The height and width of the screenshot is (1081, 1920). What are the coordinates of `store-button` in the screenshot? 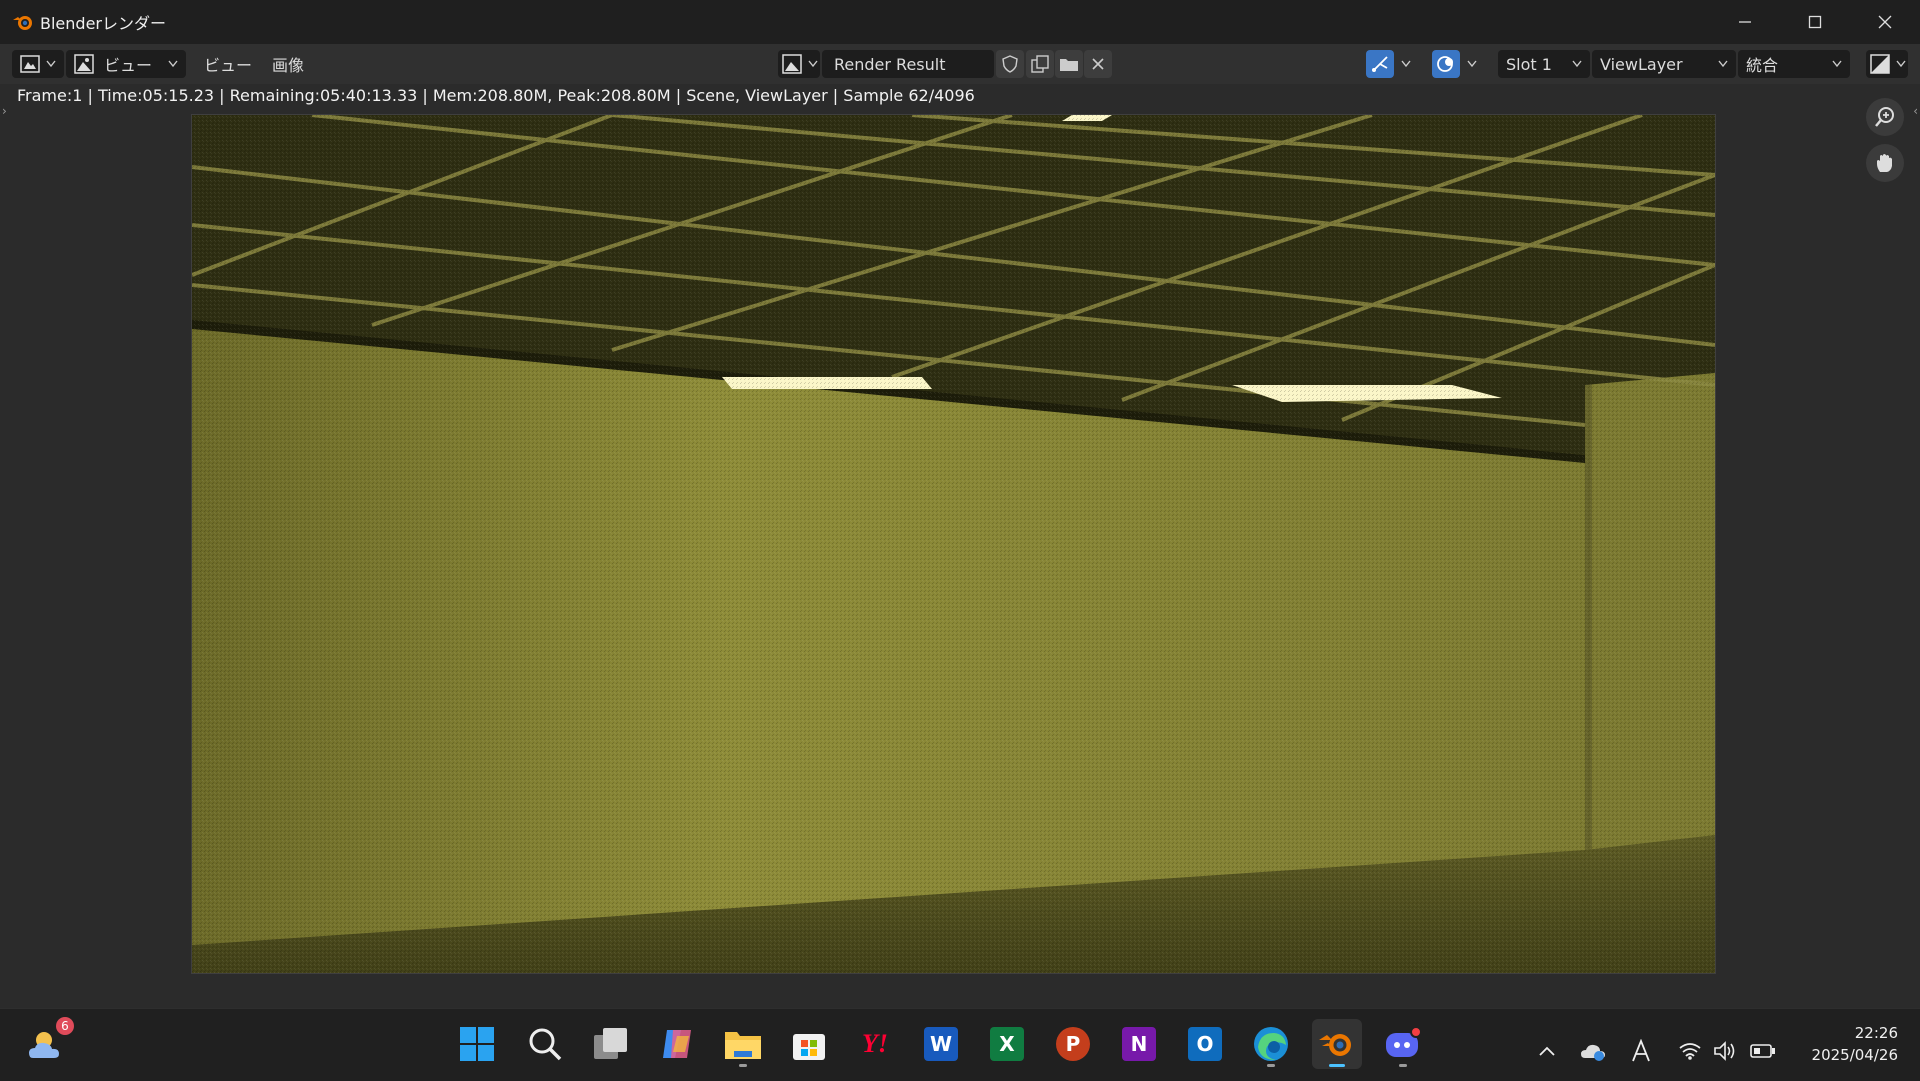 It's located at (809, 1044).